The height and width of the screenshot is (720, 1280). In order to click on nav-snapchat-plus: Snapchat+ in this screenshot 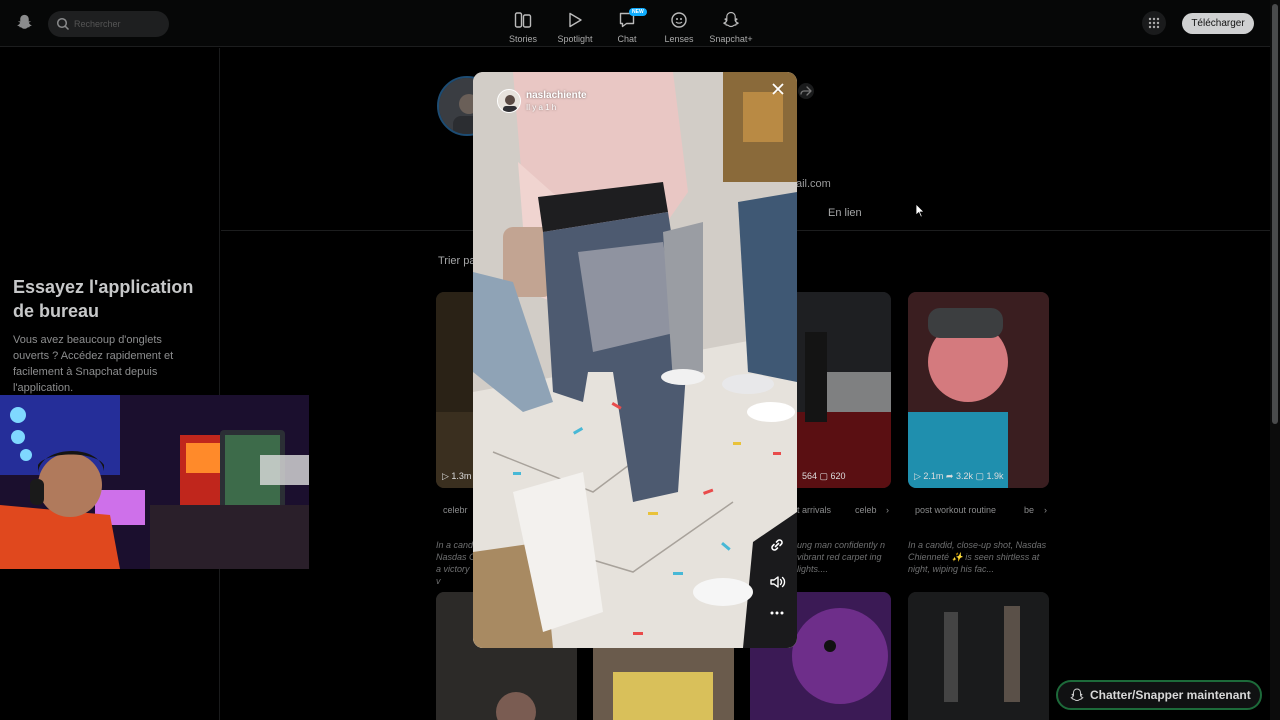, I will do `click(731, 27)`.